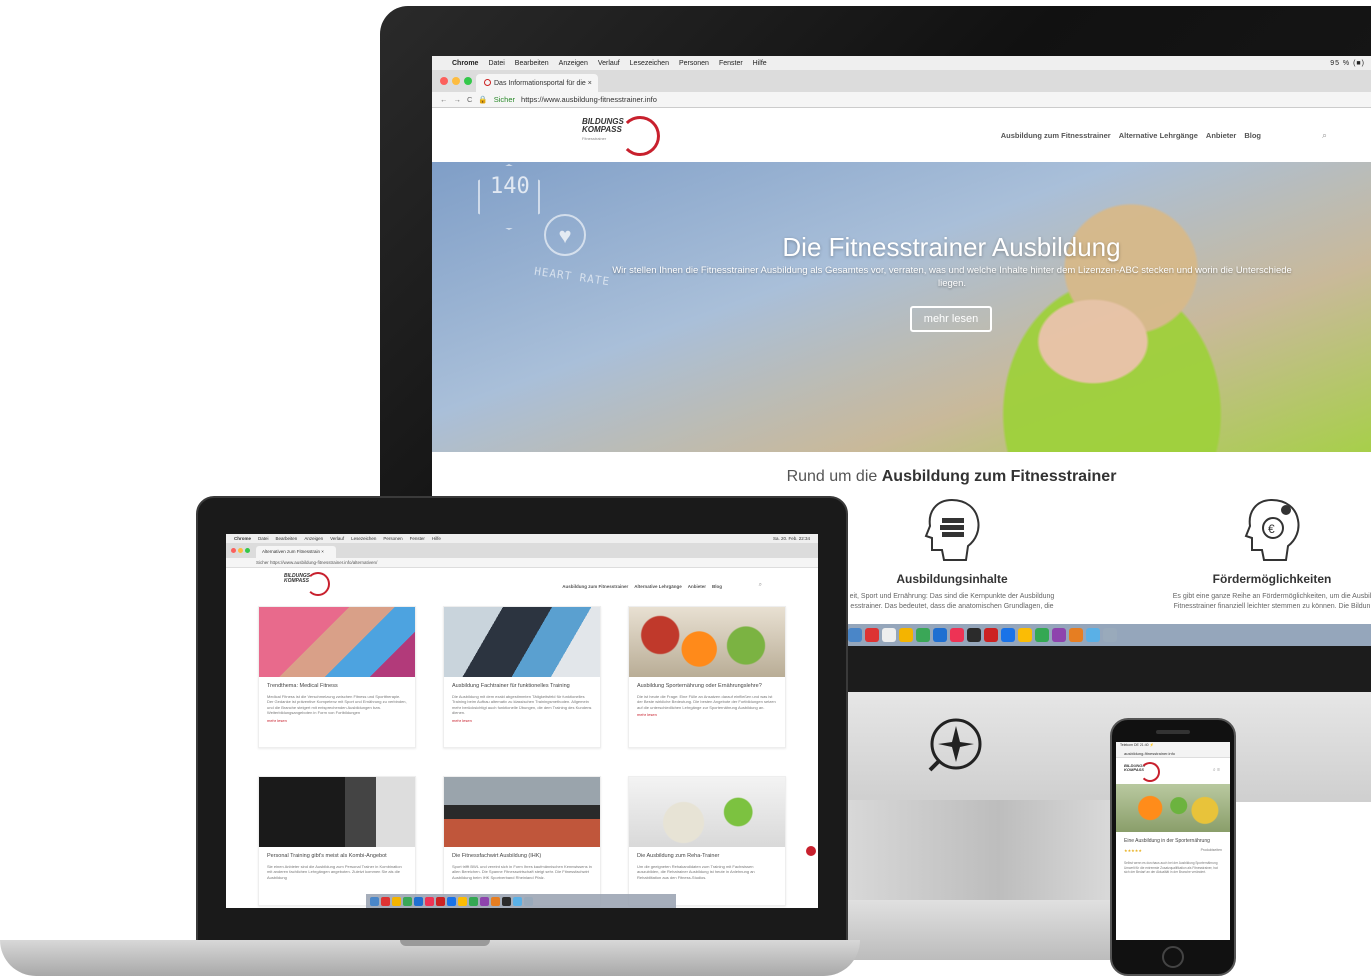 The width and height of the screenshot is (1371, 976). Describe the element at coordinates (1272, 579) in the screenshot. I see `feature-title: Fördermöglichkeiten` at that location.